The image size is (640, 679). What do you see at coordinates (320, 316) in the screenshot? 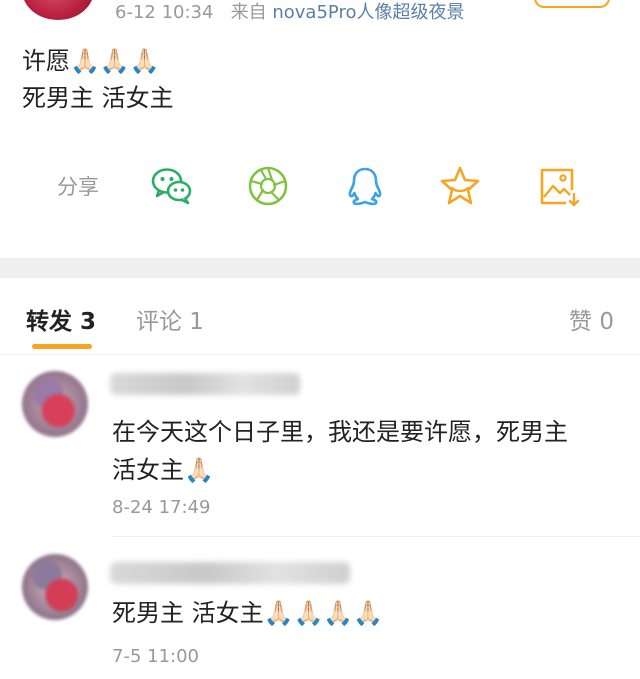
I see `tab-bar: 转发 3 评论 1 赞 0` at bounding box center [320, 316].